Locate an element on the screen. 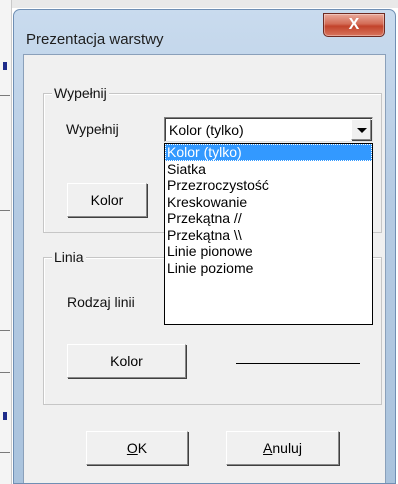 This screenshot has height=484, width=398. dropdown-option: Linie pionowe is located at coordinates (268, 251).